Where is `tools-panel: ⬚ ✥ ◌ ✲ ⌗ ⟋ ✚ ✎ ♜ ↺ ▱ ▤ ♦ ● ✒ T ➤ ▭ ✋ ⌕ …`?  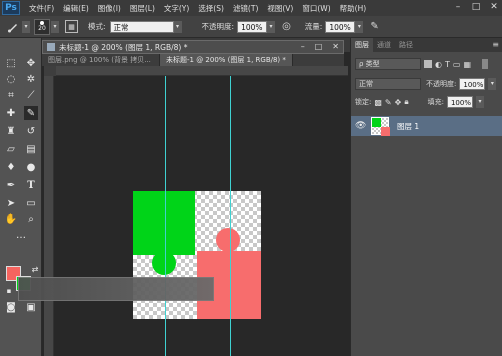
tools-panel: ⬚ ✥ ◌ ✲ ⌗ ⟋ ✚ ✎ ♜ ↺ ▱ ▤ ♦ ● ✒ T ➤ ▭ ✋ ⌕ … is located at coordinates (21, 197).